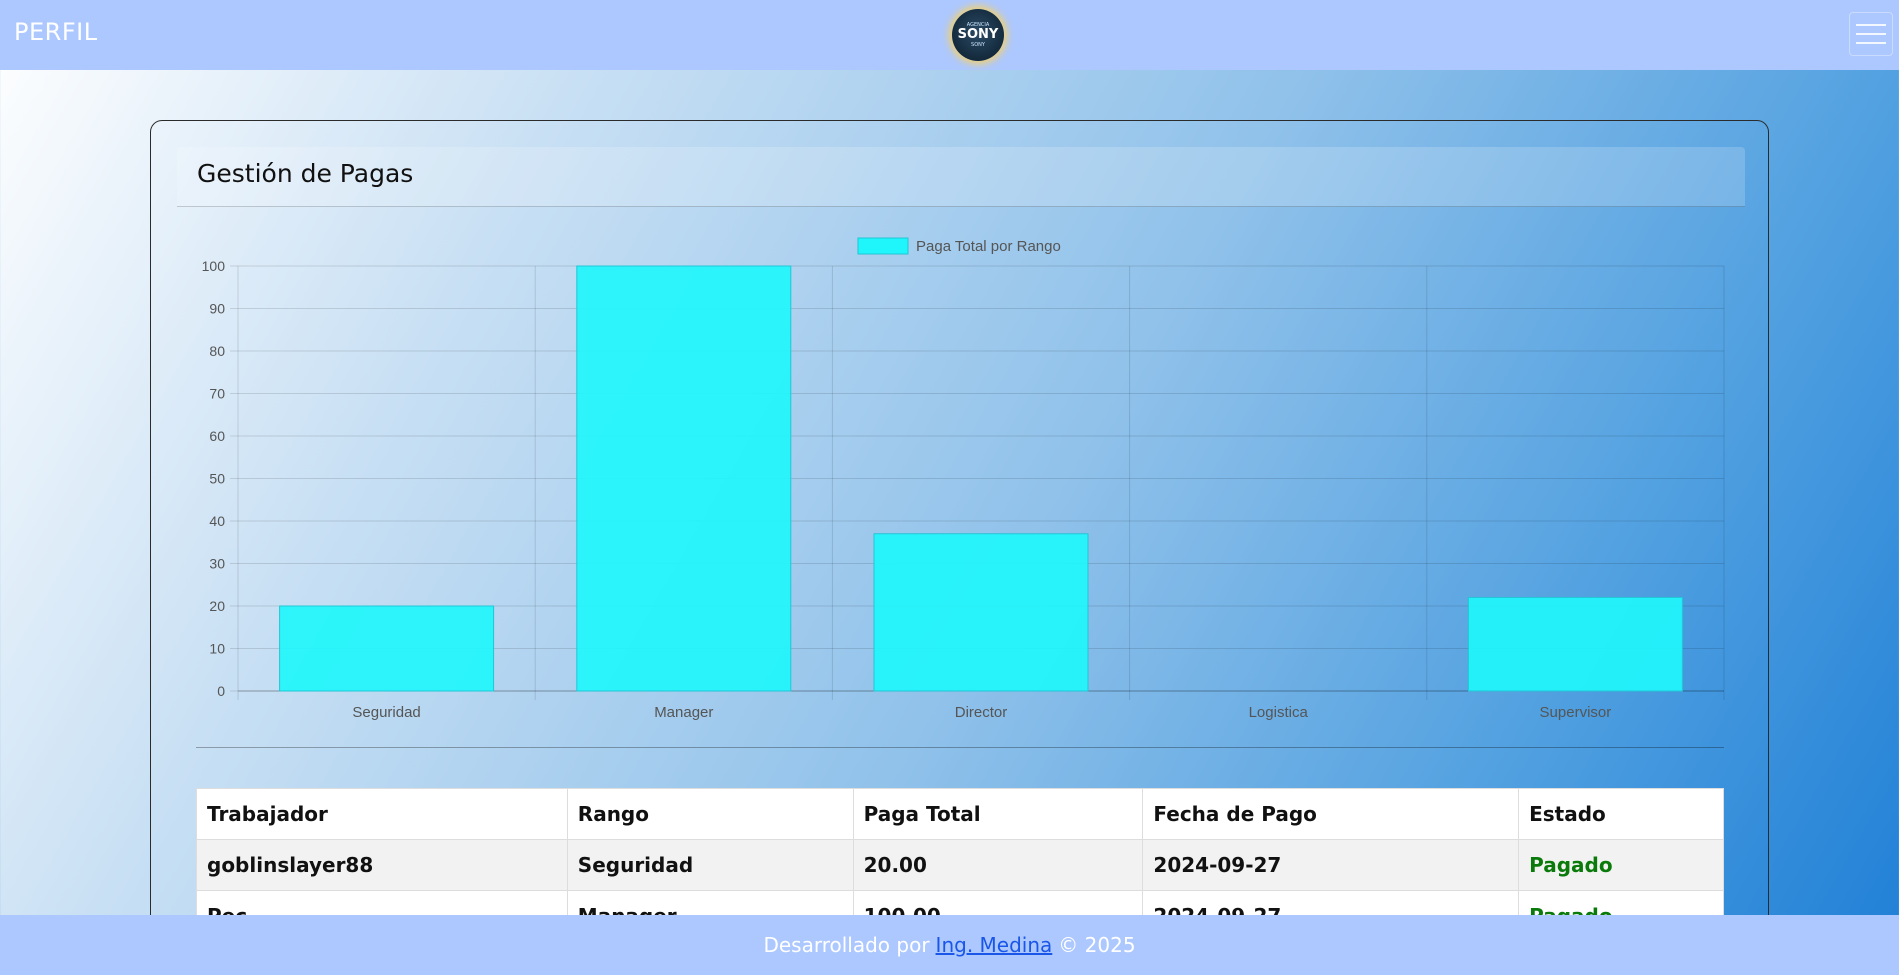  What do you see at coordinates (998, 902) in the screenshot?
I see `cell-paga-total: 100.00` at bounding box center [998, 902].